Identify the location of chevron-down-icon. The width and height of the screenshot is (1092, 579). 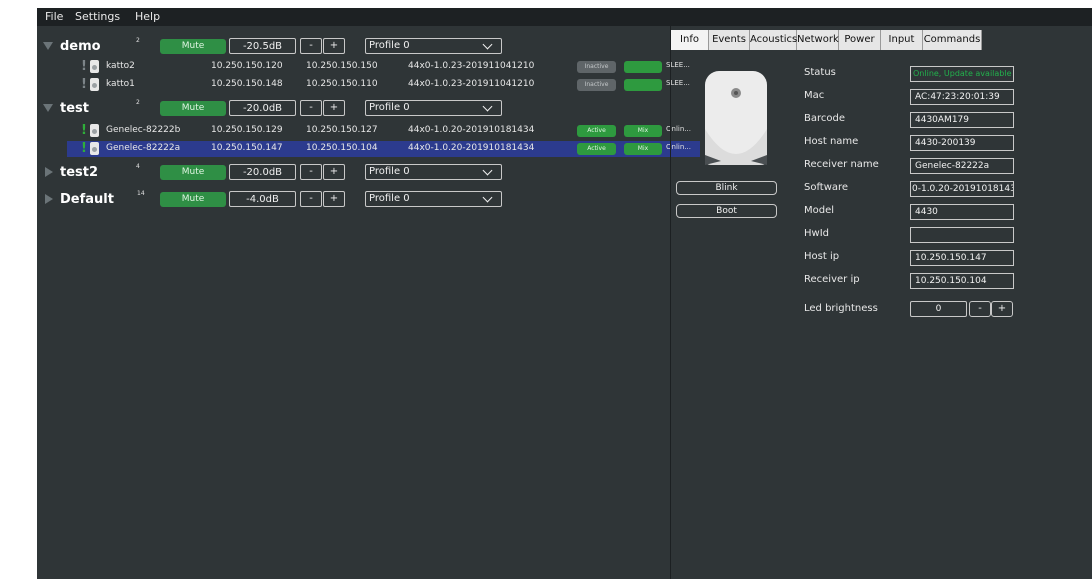
(487, 197).